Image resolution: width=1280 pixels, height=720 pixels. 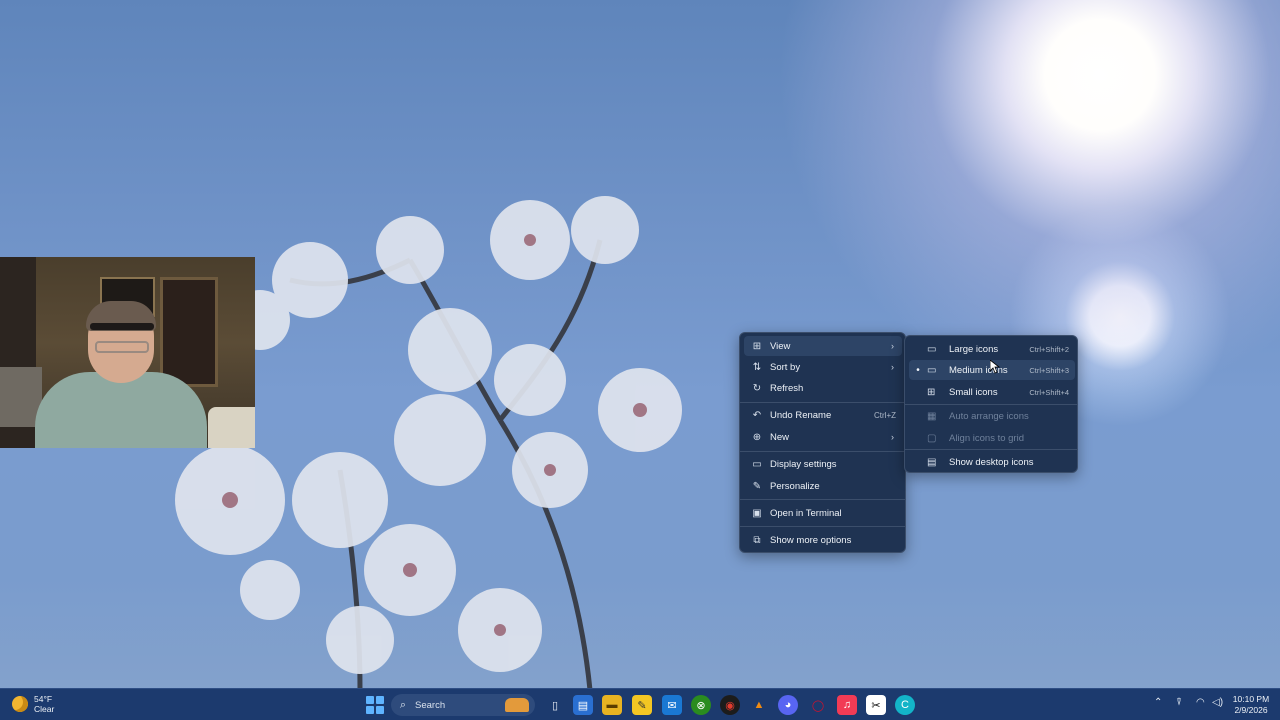 What do you see at coordinates (612, 705) in the screenshot?
I see `file-explorer-icon: ▬` at bounding box center [612, 705].